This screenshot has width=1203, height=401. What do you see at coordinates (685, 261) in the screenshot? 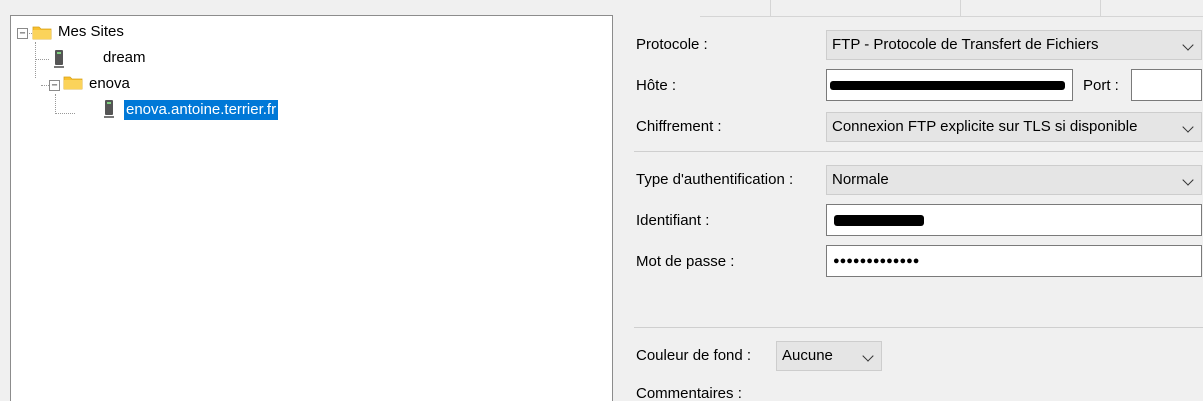
I see `password-label: Mot de passe :` at bounding box center [685, 261].